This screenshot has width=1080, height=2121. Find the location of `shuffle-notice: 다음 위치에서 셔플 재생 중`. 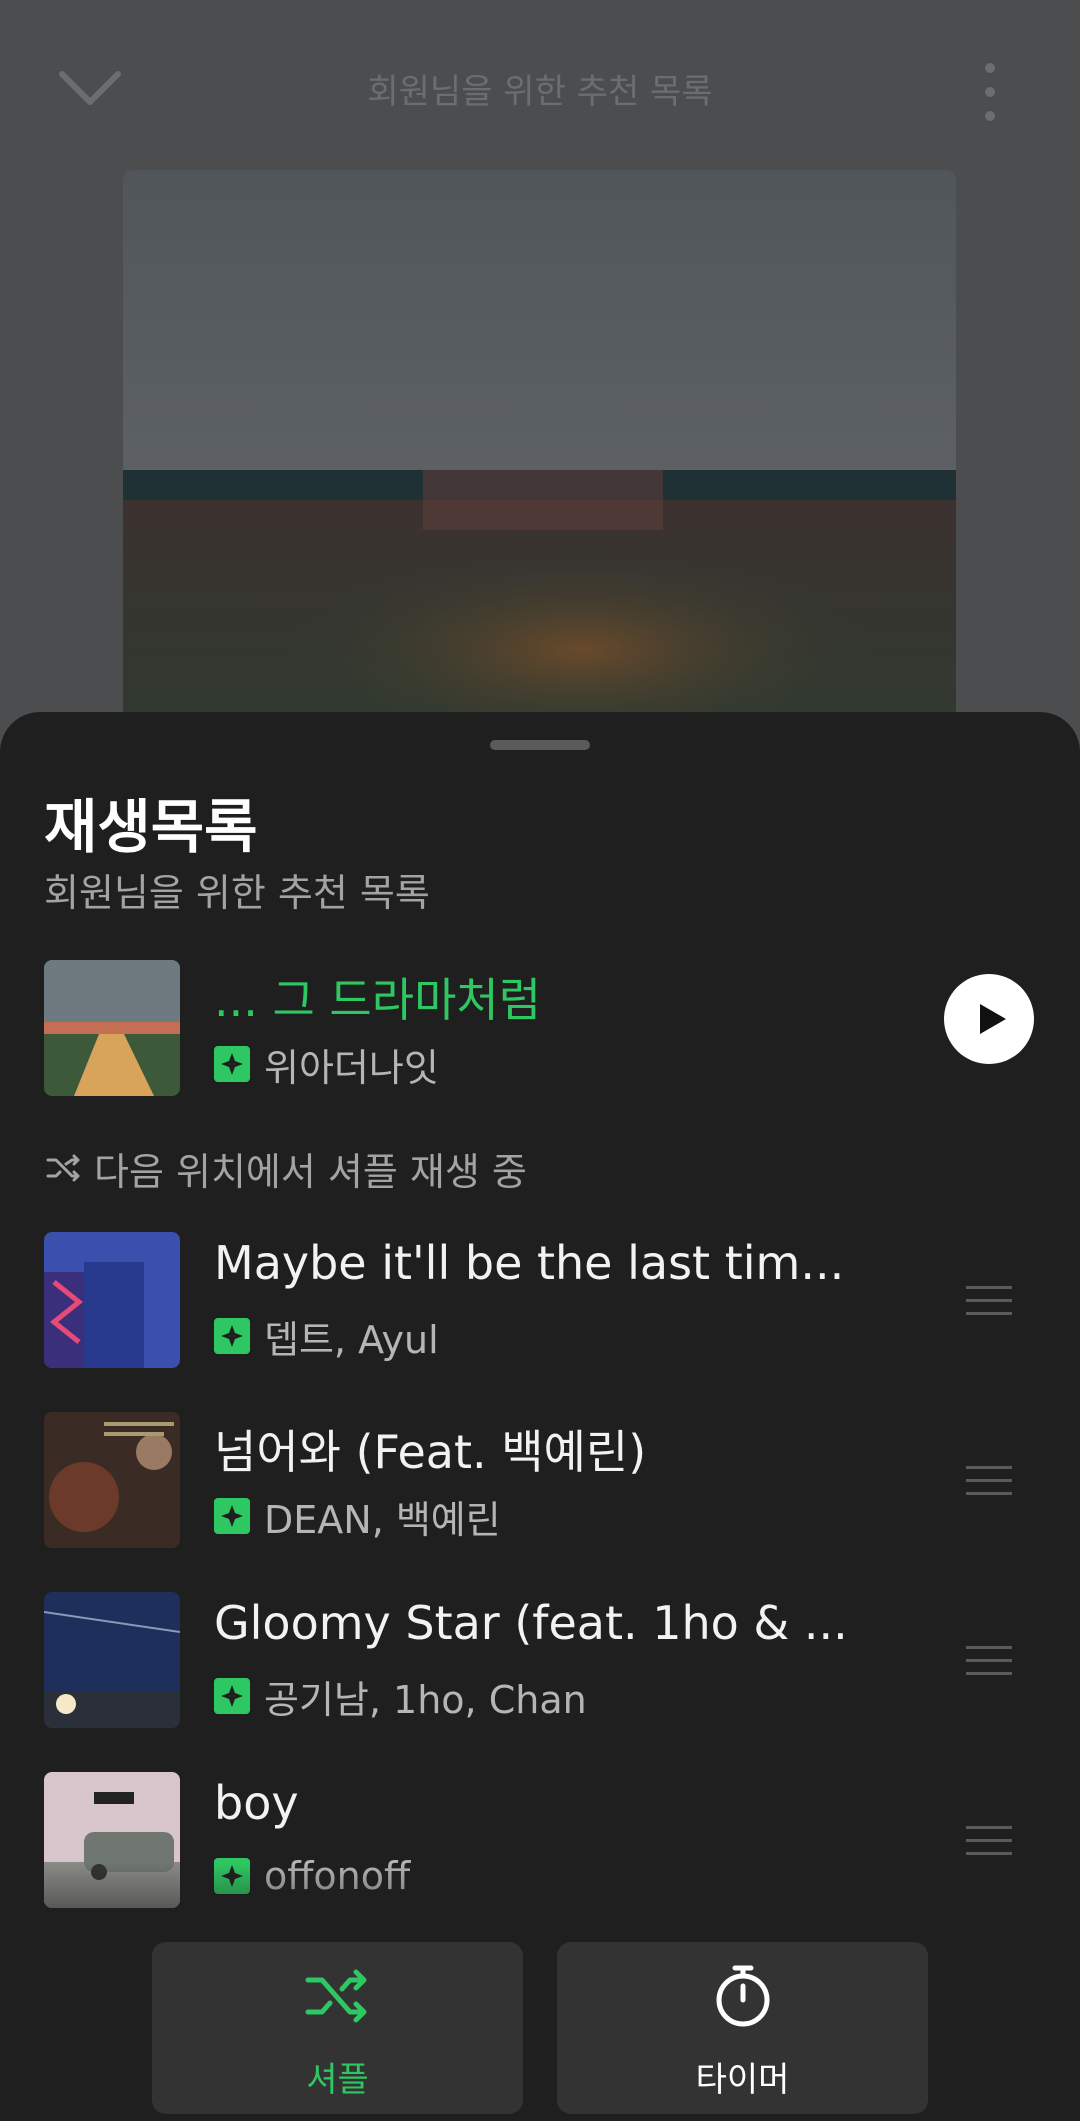

shuffle-notice: 다음 위치에서 셔플 재생 중 is located at coordinates (285, 1168).